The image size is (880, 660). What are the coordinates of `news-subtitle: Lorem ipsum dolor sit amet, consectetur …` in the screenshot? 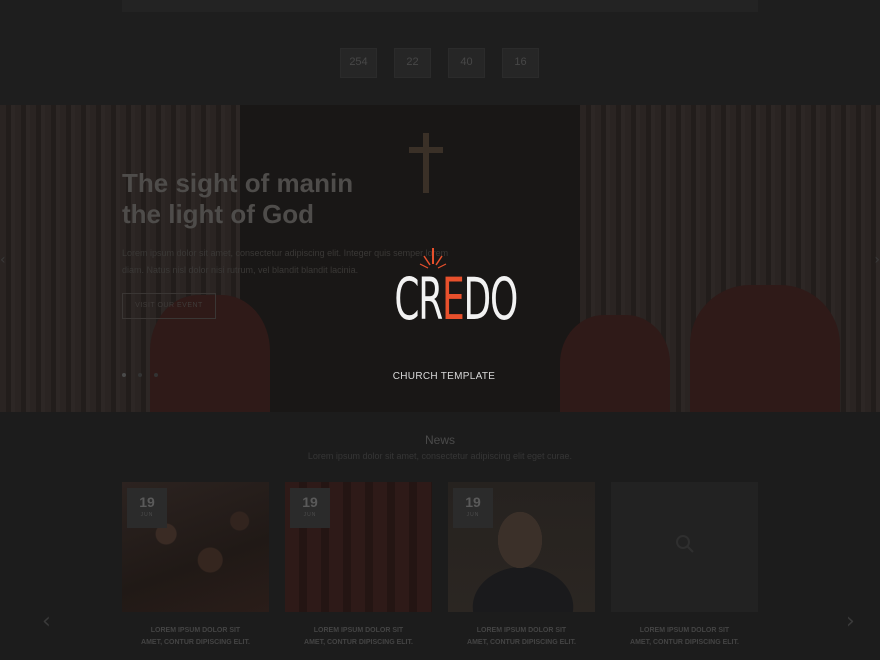 It's located at (440, 456).